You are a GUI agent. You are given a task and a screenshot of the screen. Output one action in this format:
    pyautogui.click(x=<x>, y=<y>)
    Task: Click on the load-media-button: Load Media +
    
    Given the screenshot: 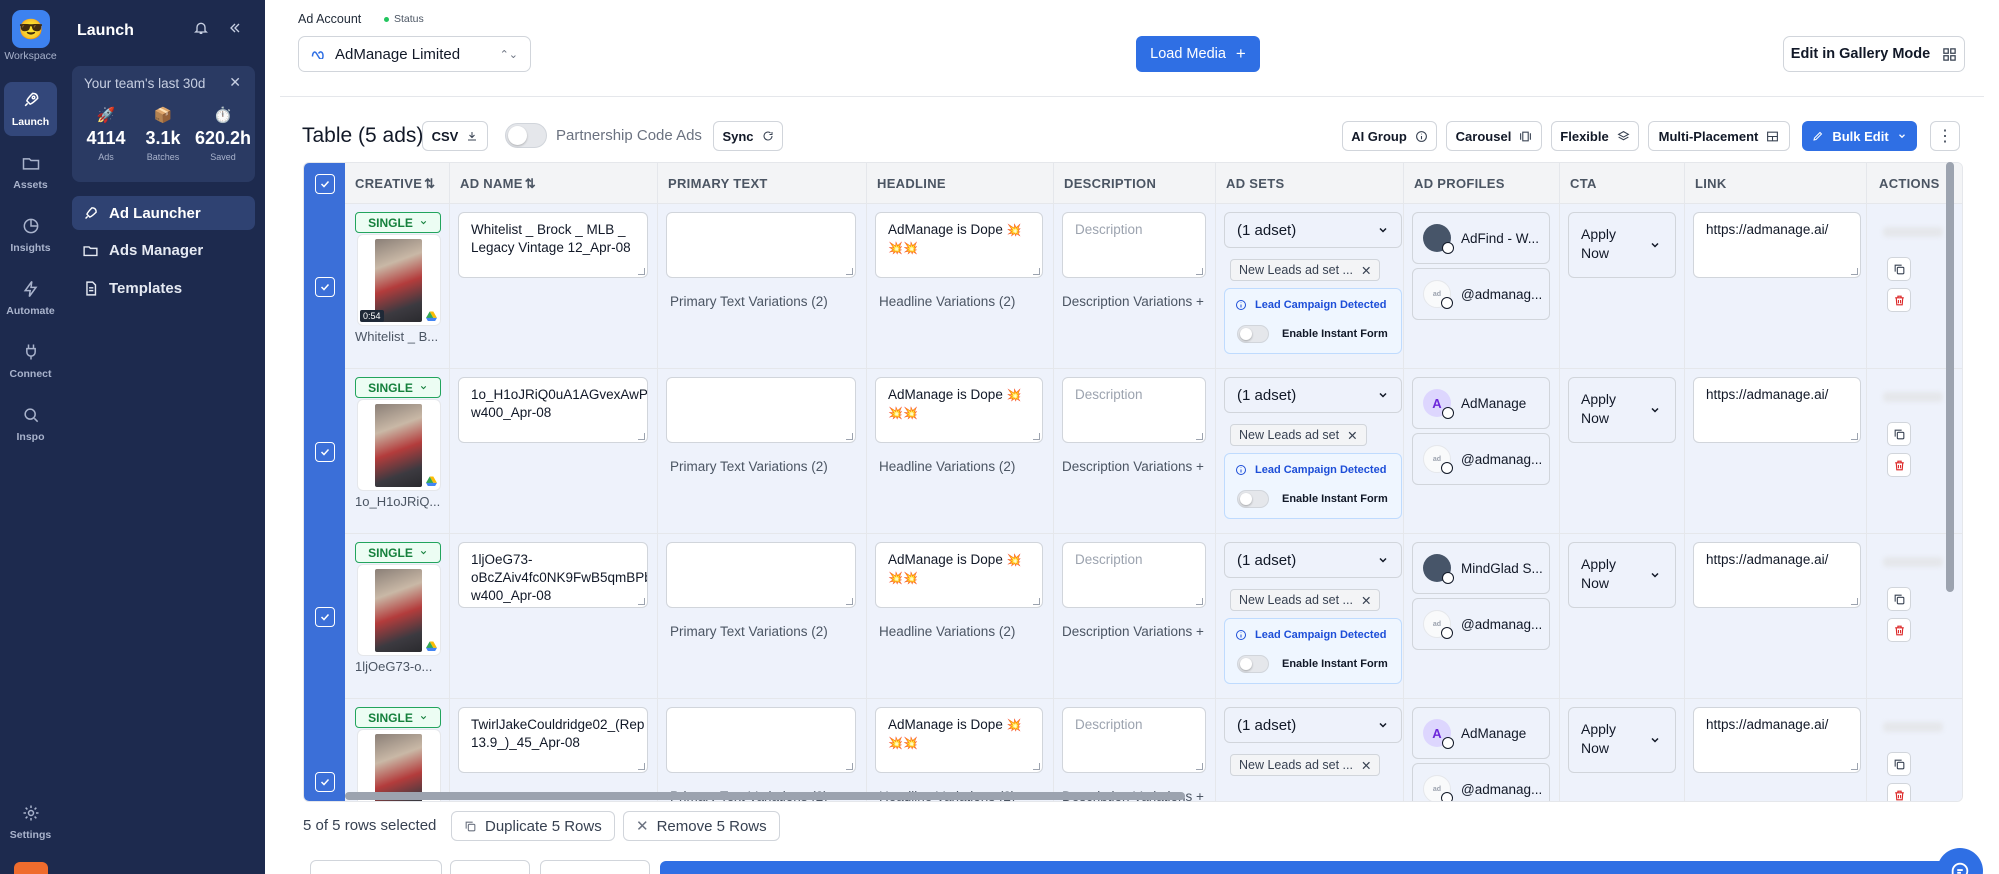 What is the action you would take?
    pyautogui.click(x=1198, y=54)
    